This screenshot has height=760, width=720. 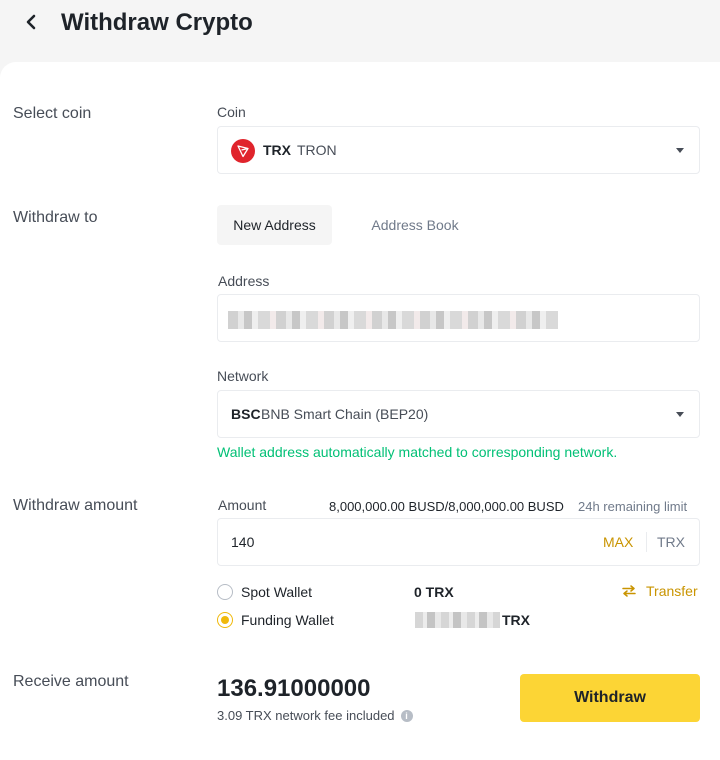 What do you see at coordinates (317, 150) in the screenshot?
I see `coin-name: TRON` at bounding box center [317, 150].